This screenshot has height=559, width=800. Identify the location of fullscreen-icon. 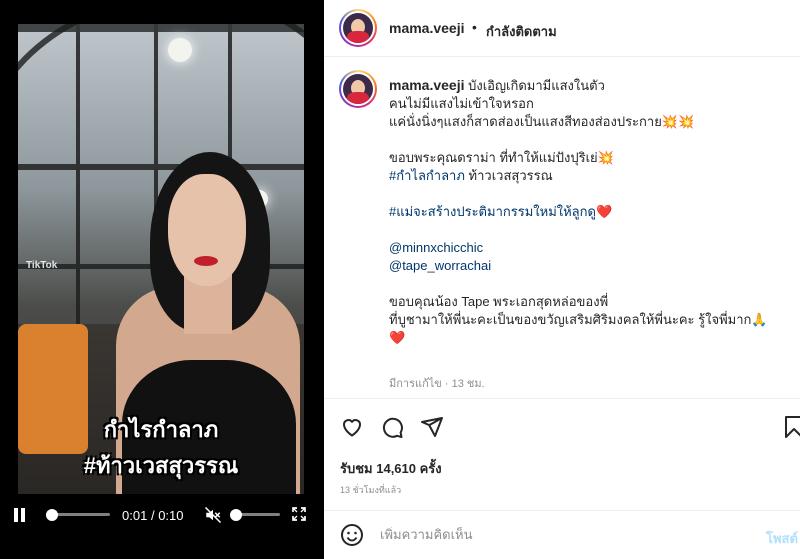
(299, 514).